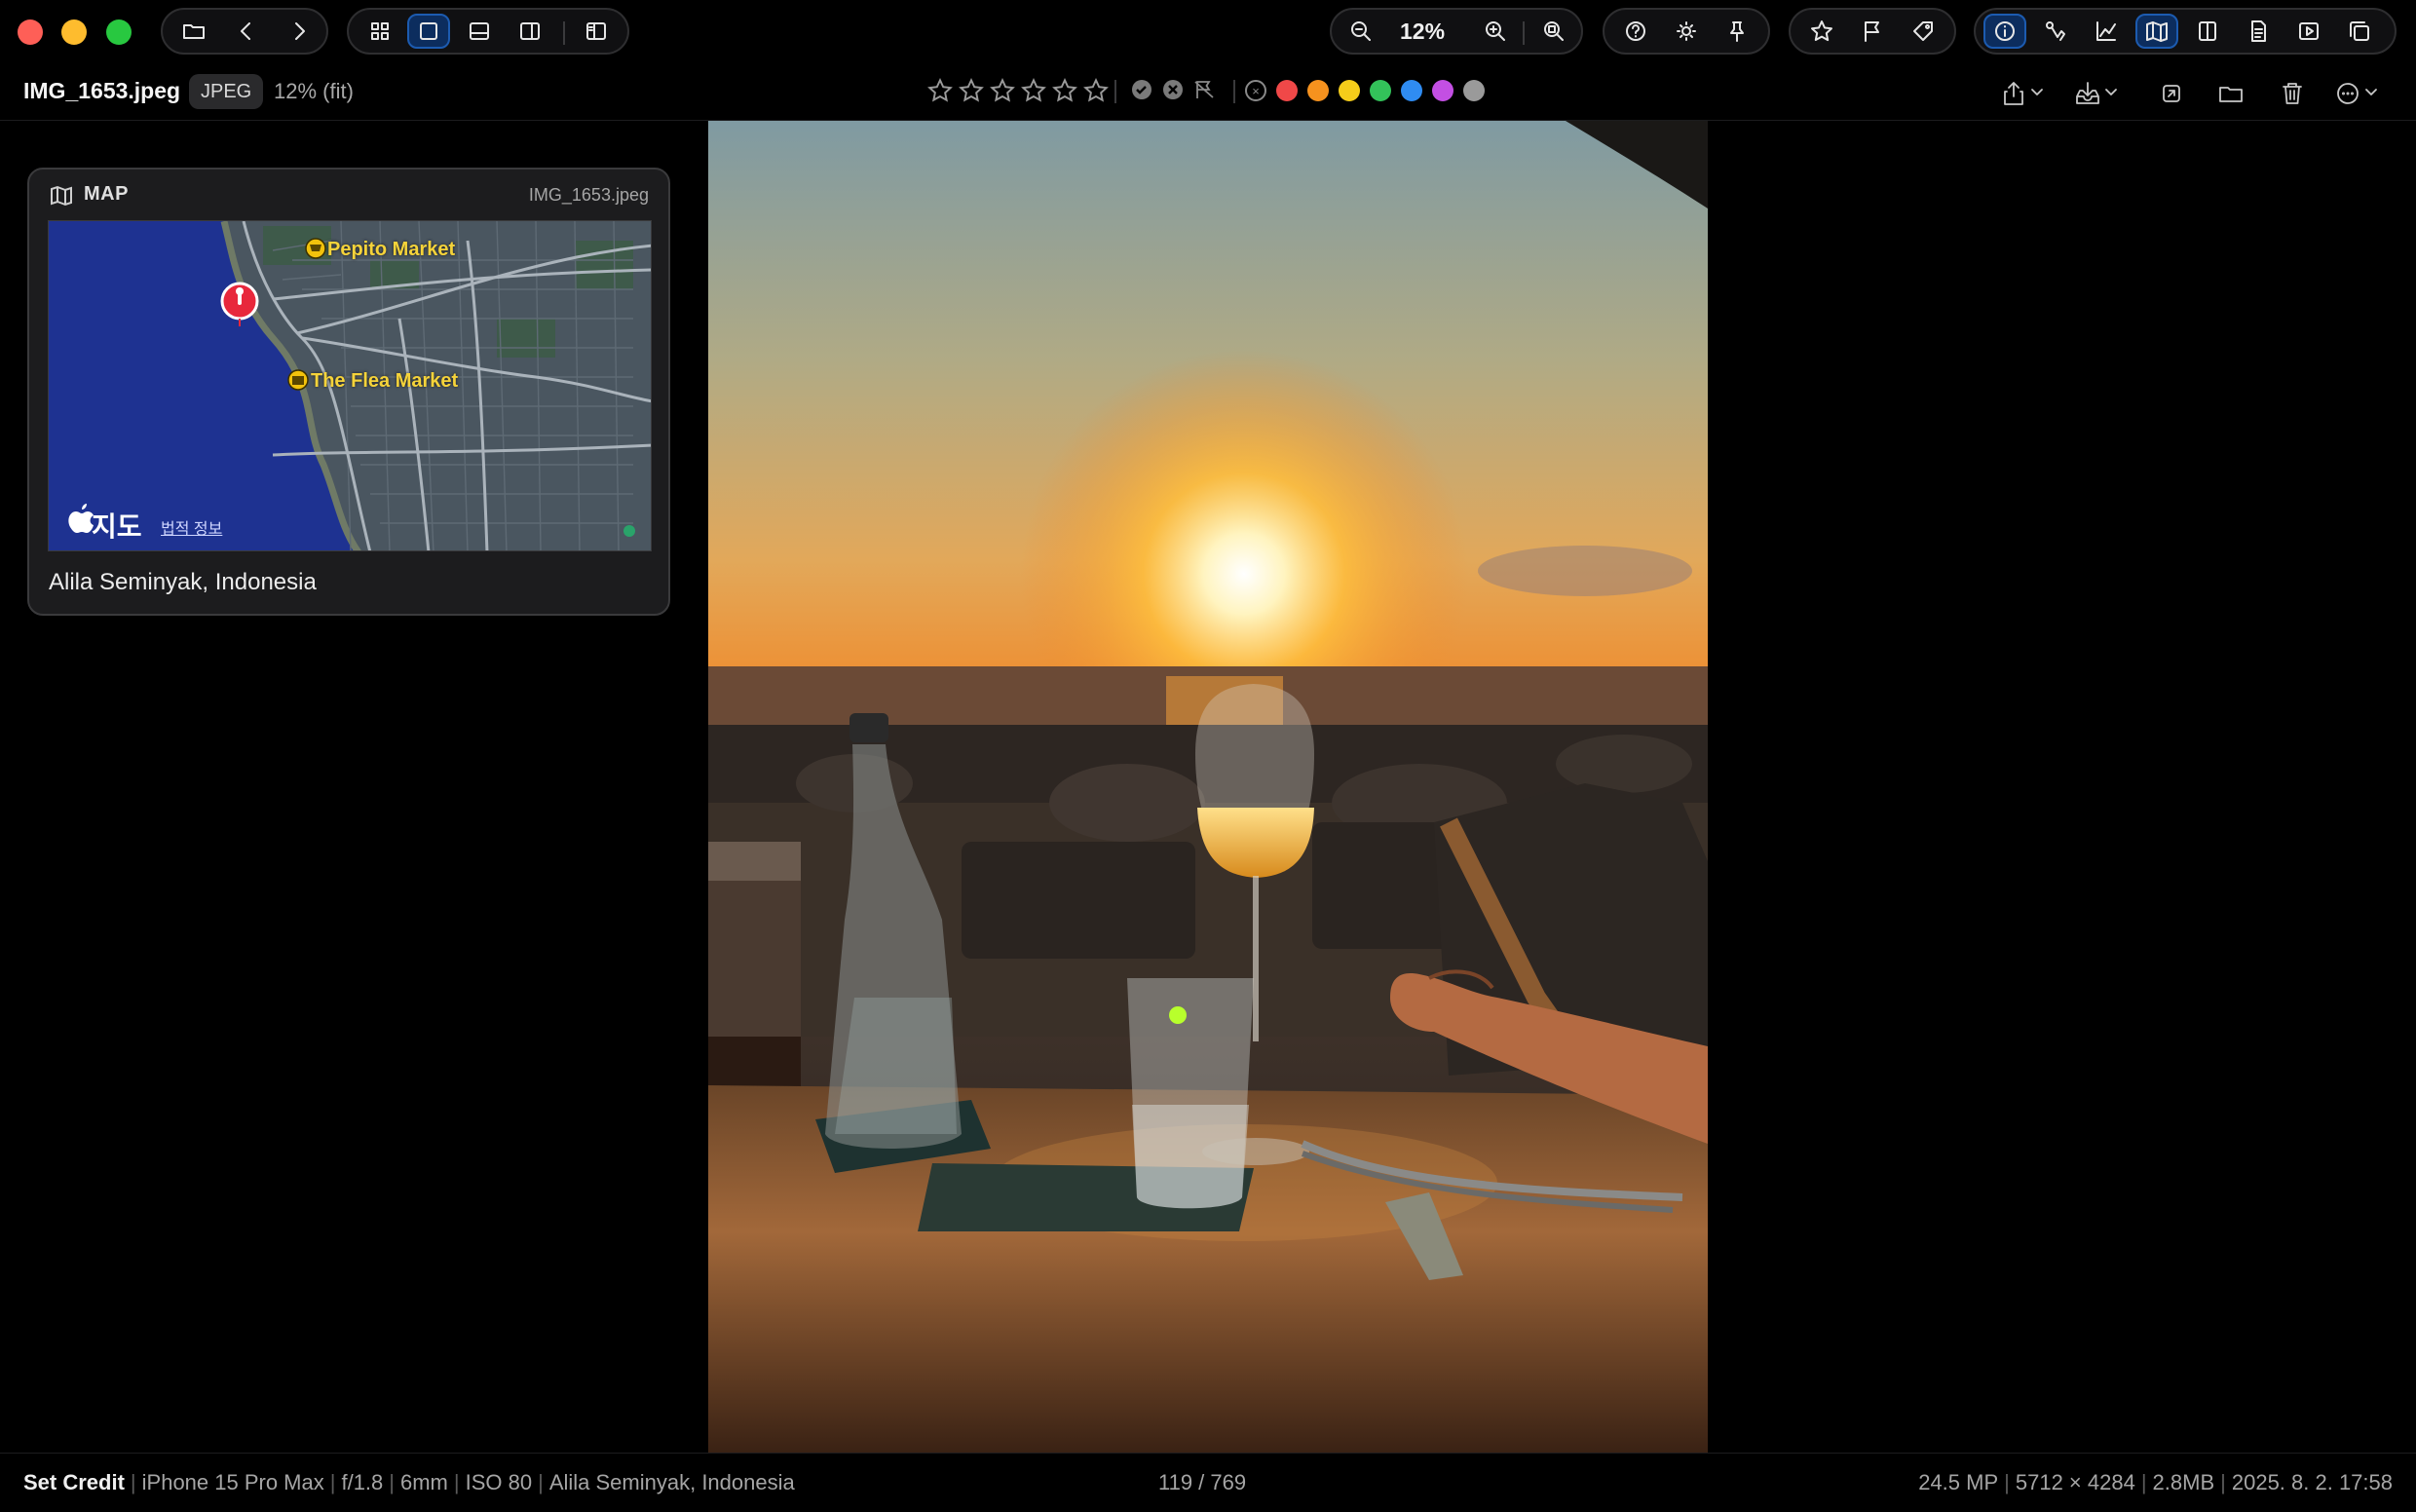 The image size is (2416, 1512). What do you see at coordinates (428, 31) in the screenshot?
I see `single-view-button` at bounding box center [428, 31].